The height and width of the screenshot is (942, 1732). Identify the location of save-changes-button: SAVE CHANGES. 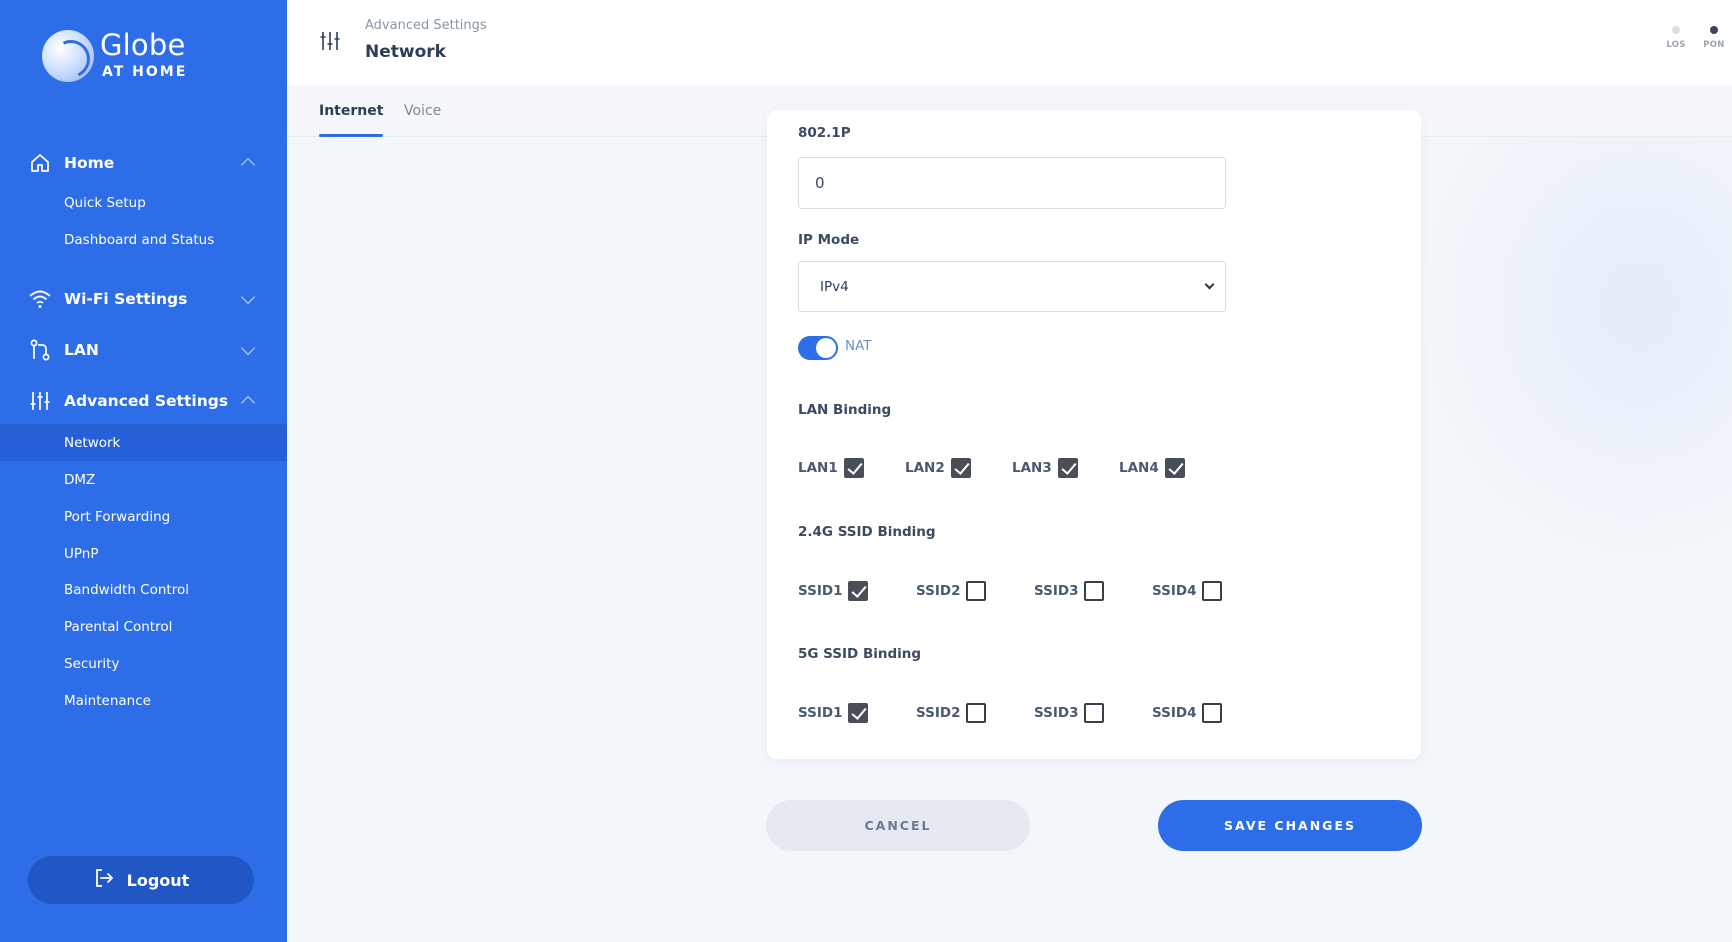
(1290, 825).